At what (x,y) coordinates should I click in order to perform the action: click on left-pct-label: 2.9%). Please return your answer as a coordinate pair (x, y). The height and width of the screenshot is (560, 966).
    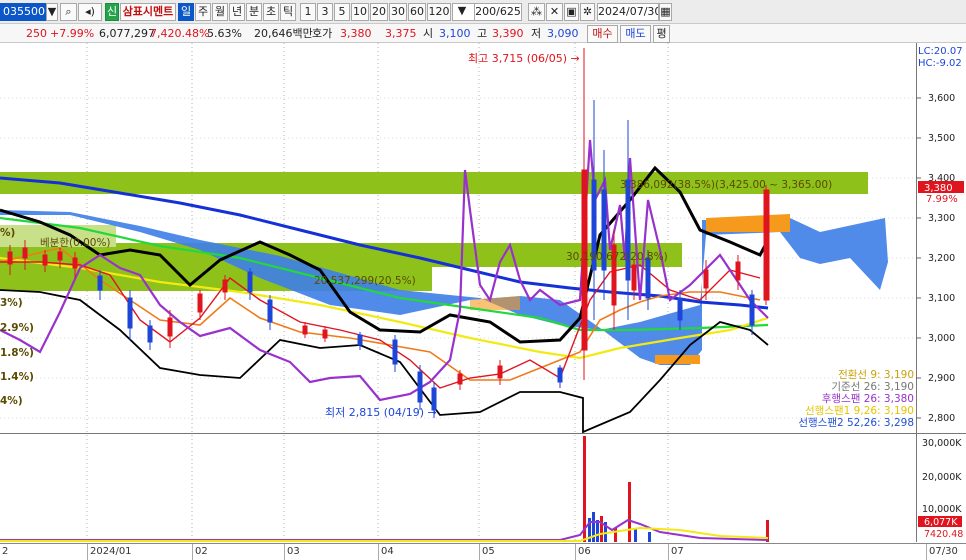
    Looking at the image, I should click on (17, 328).